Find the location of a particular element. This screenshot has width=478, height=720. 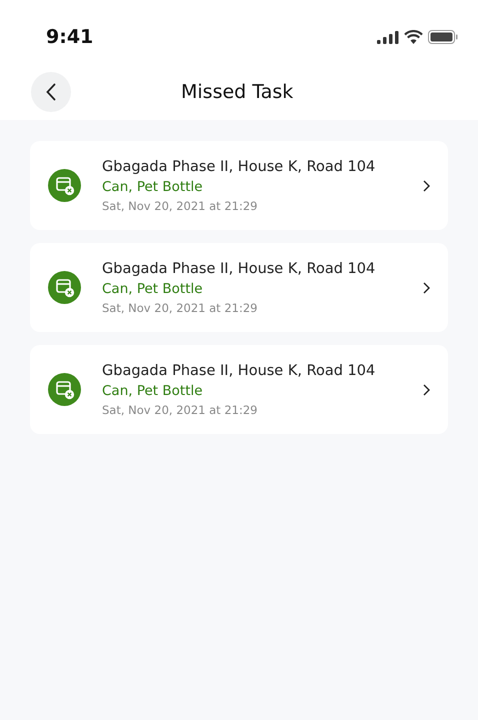

chevron-left-icon is located at coordinates (51, 92).